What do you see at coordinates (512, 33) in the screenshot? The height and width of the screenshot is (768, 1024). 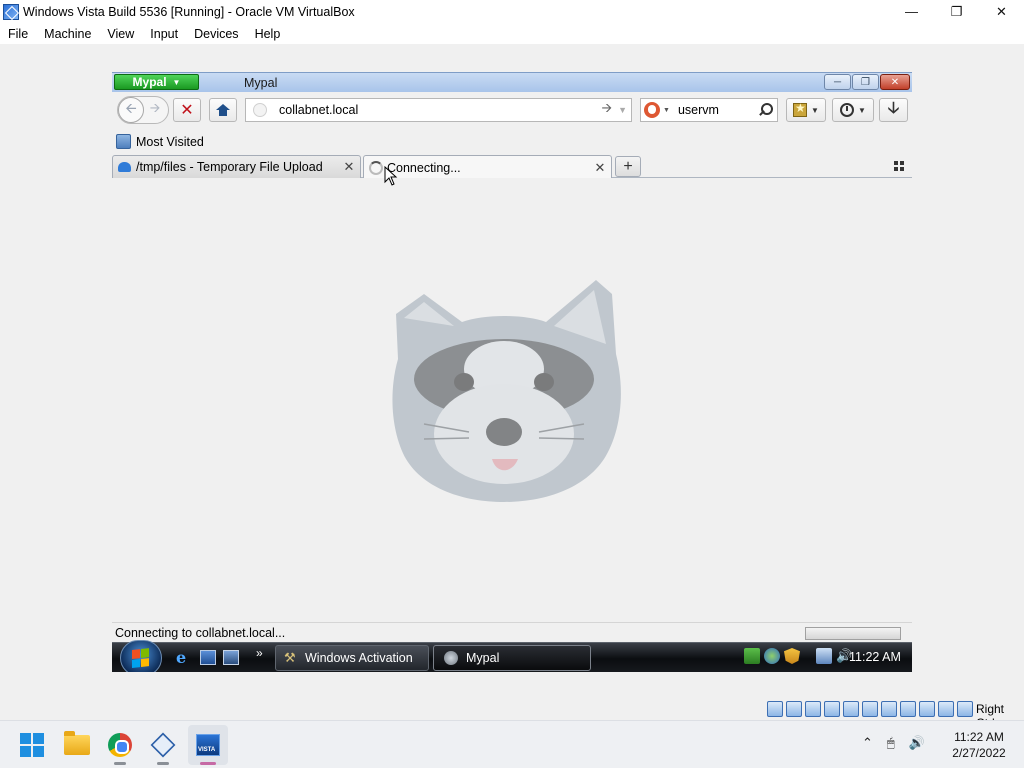 I see `vbox-menubar: File Machine View Input Devices Help` at bounding box center [512, 33].